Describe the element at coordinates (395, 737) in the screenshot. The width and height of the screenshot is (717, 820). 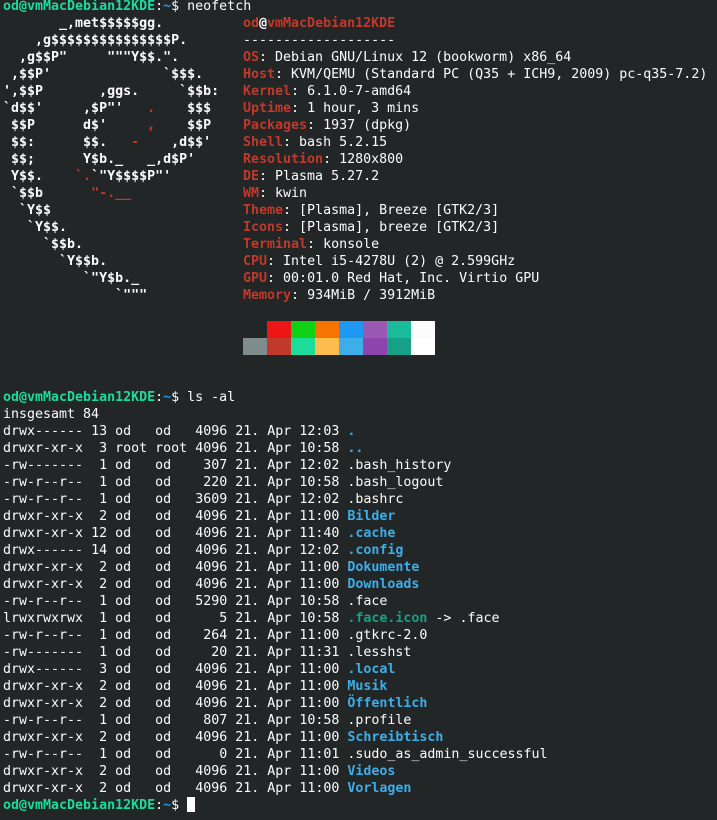
I see `ls-name-dir: Schreibtisch` at that location.